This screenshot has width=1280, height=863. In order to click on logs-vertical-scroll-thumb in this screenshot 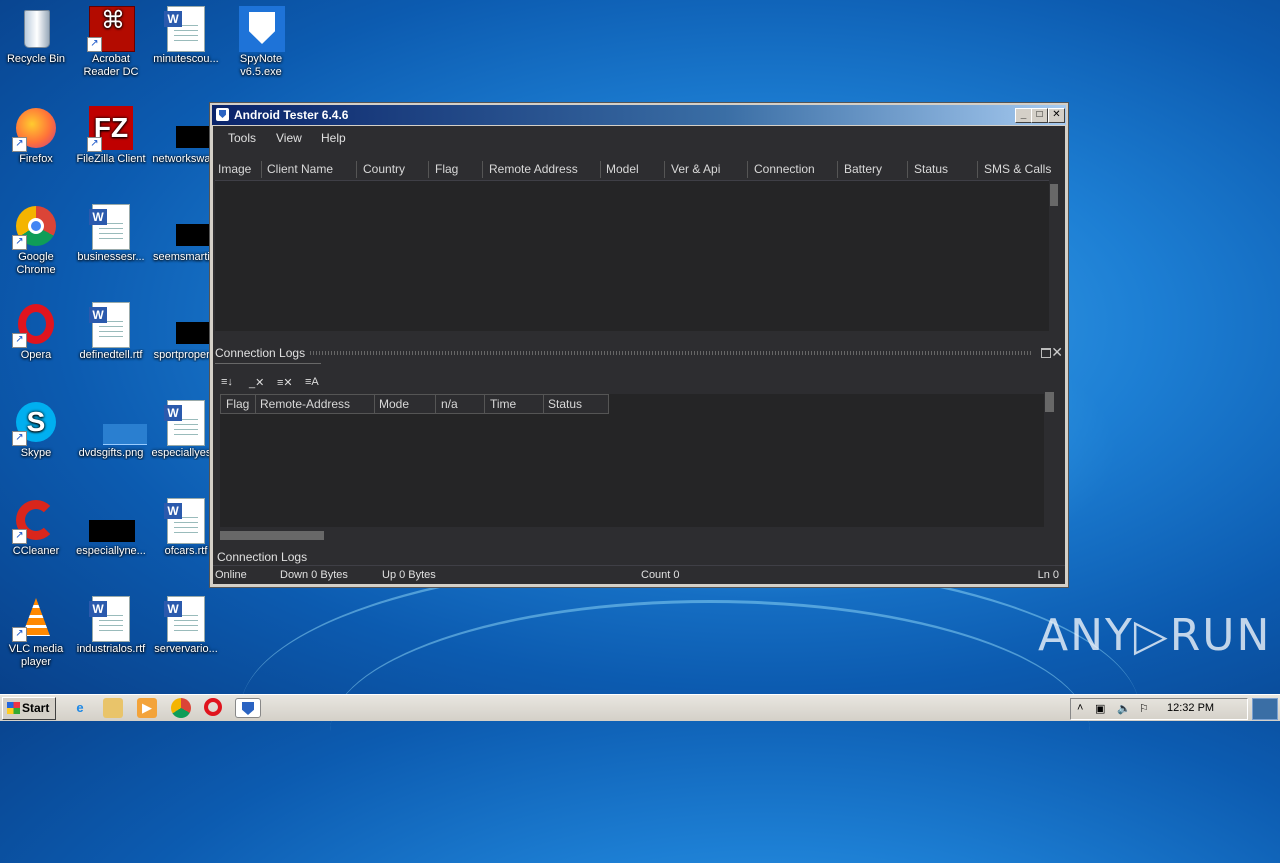, I will do `click(1049, 402)`.